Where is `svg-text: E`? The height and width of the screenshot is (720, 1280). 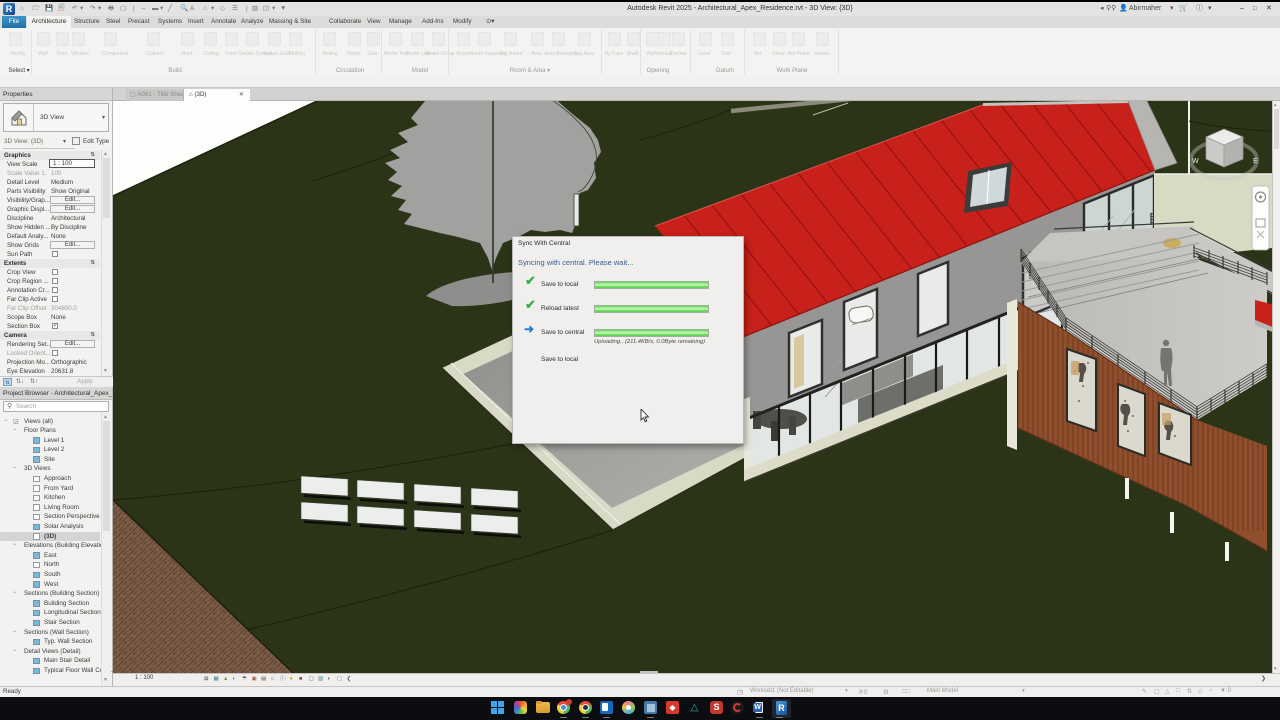 svg-text: E is located at coordinates (1255, 161).